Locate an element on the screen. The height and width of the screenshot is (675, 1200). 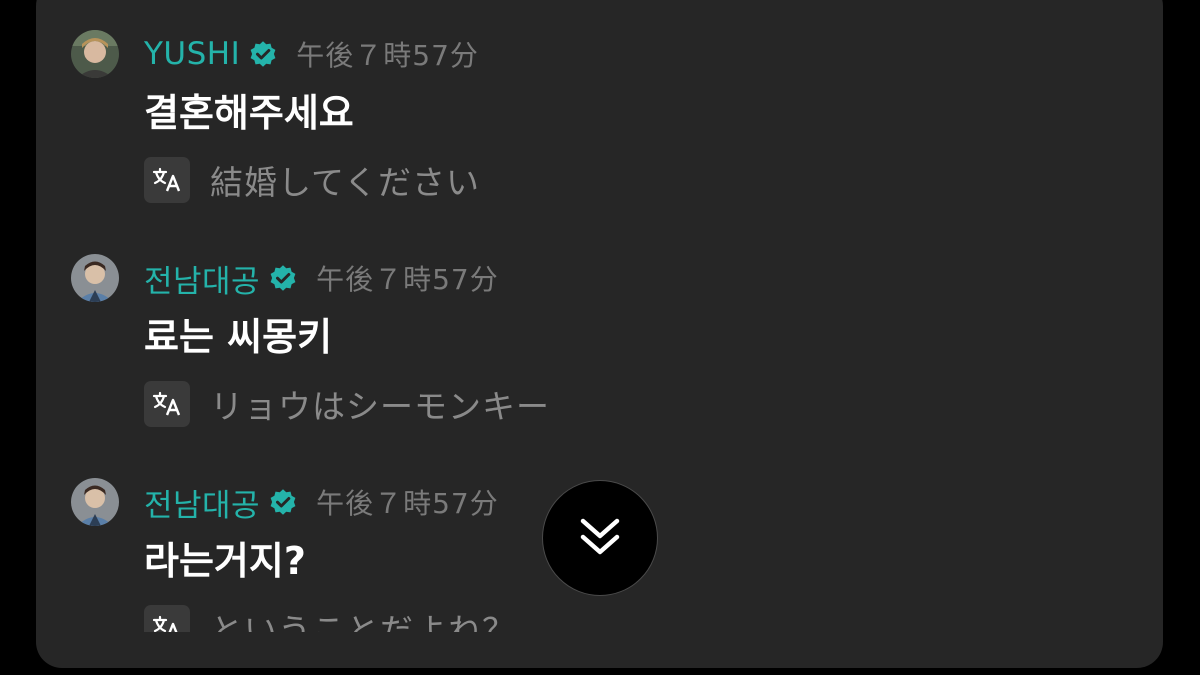
message-text: 결혼해주세요 is located at coordinates (249, 113).